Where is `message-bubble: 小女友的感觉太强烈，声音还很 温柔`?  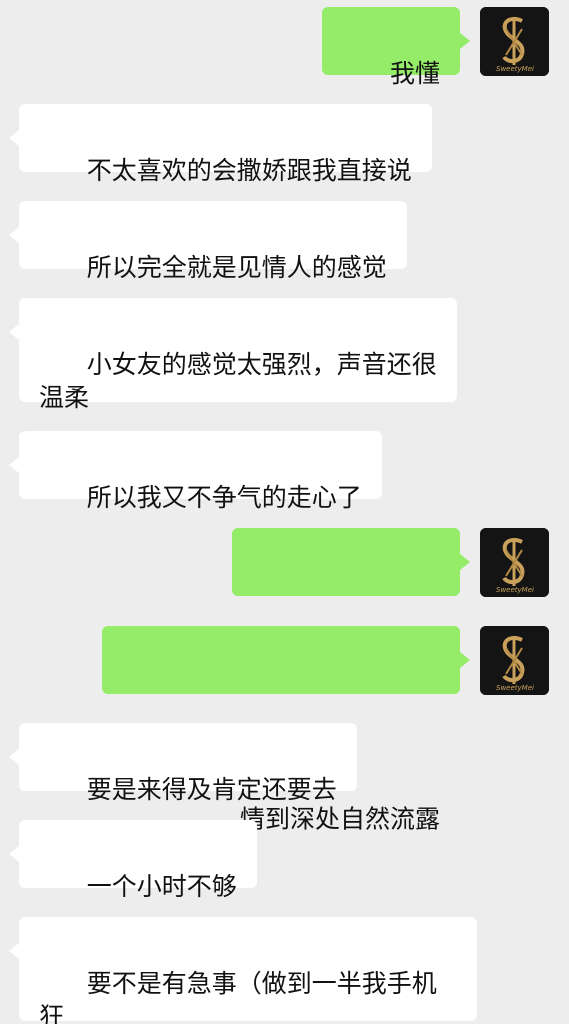
message-bubble: 小女友的感觉太强烈，声音还很 温柔 is located at coordinates (233, 355).